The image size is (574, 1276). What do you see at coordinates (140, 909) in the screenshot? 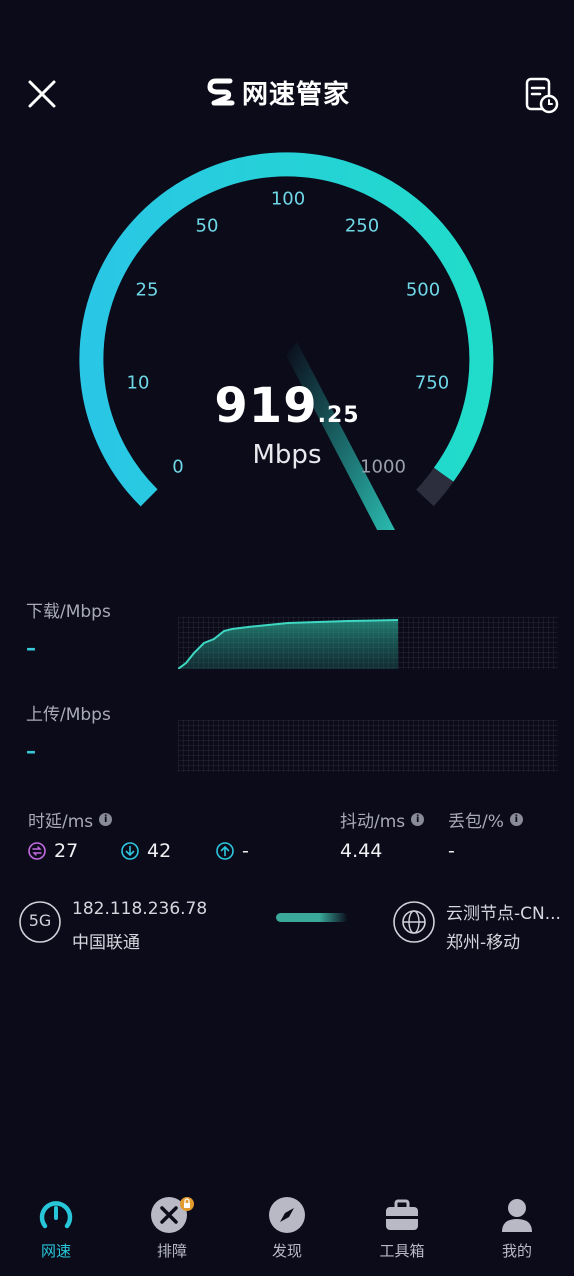
I see `ip-address: 182.118.236.78` at bounding box center [140, 909].